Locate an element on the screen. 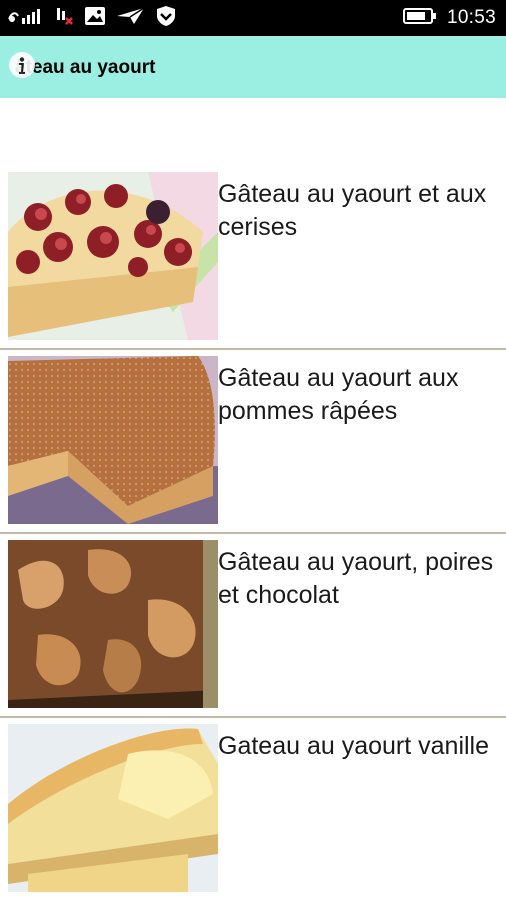 This screenshot has width=506, height=906. recipe-image-vanilla-cake is located at coordinates (113, 808).